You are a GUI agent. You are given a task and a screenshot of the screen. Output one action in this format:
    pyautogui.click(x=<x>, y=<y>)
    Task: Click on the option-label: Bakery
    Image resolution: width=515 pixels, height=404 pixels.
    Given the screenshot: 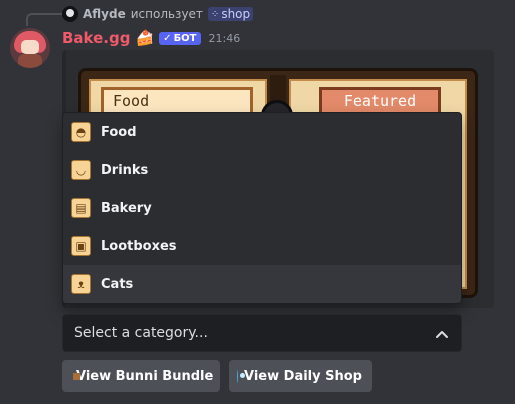 What is the action you would take?
    pyautogui.click(x=126, y=208)
    